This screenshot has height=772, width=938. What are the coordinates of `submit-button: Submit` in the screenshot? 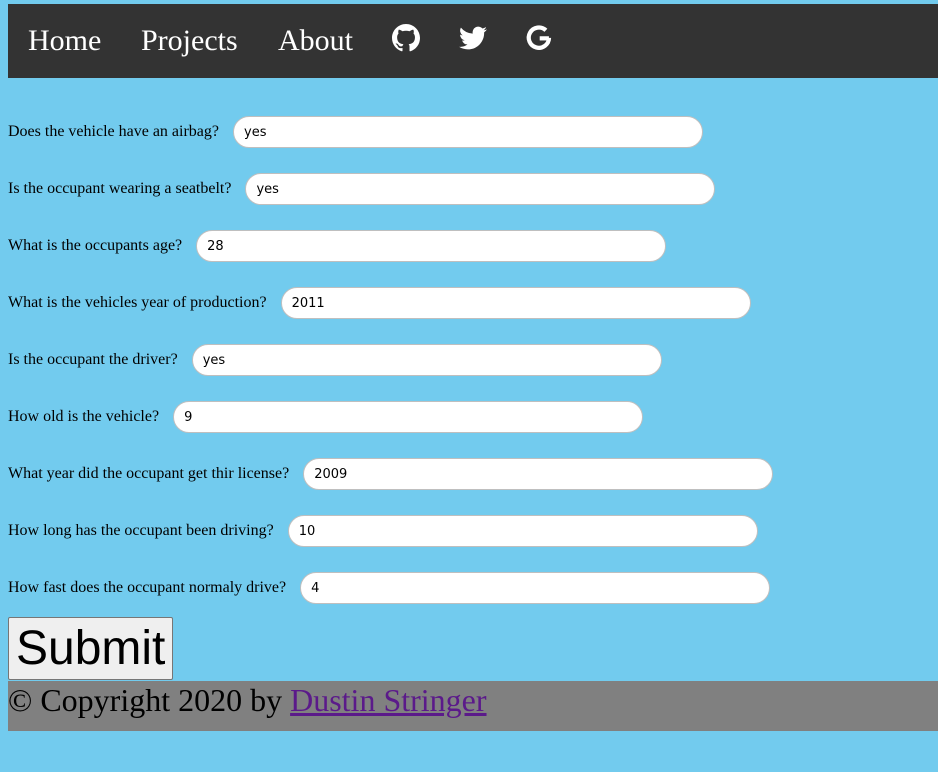 It's located at (91, 648).